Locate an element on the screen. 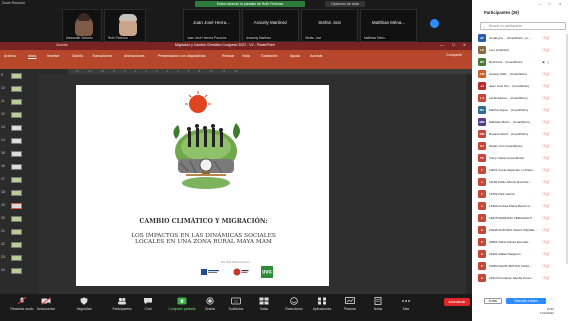 Image resolution: width=570 pixels, height=321 pixels. participant-row: RP Ruth Ped... (Coanfitrión) ▣ ◻ is located at coordinates (520, 62).